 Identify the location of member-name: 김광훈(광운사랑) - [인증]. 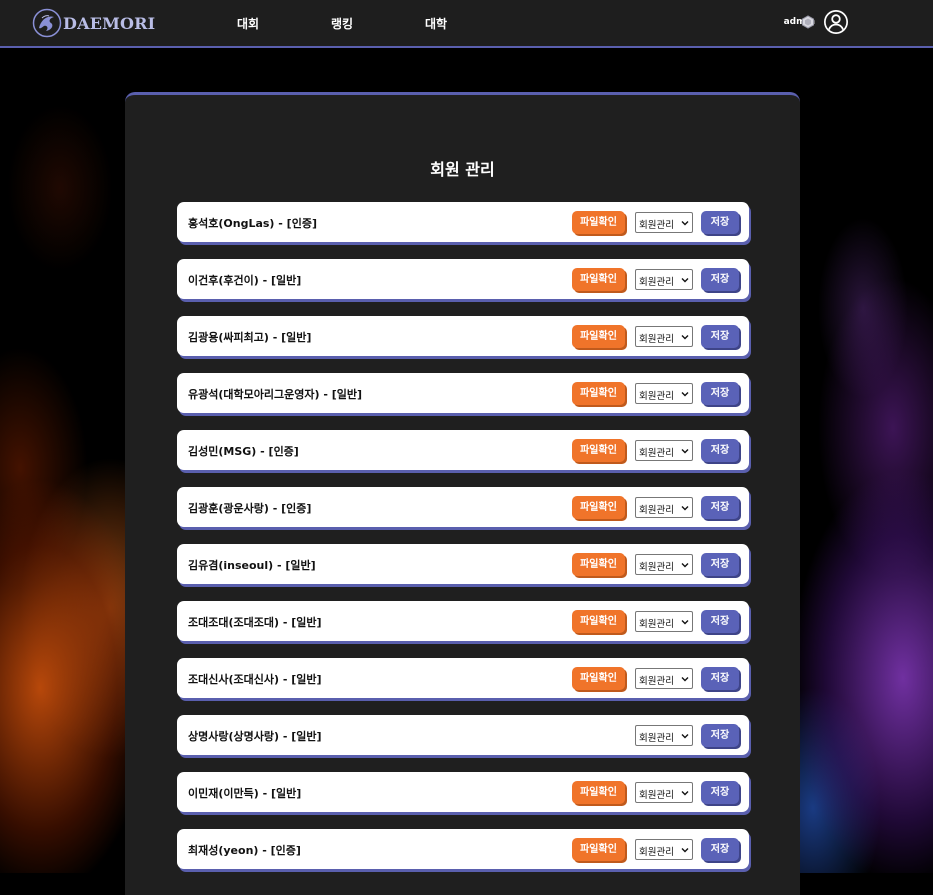
(250, 508).